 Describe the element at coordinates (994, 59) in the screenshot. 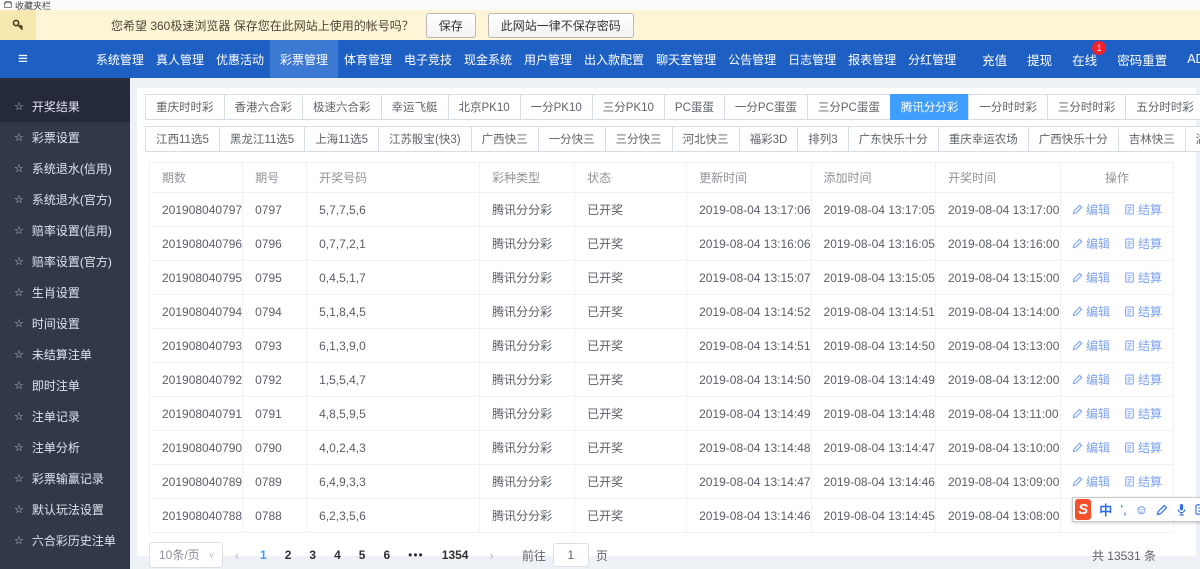

I see `recharge-link: 充值` at that location.